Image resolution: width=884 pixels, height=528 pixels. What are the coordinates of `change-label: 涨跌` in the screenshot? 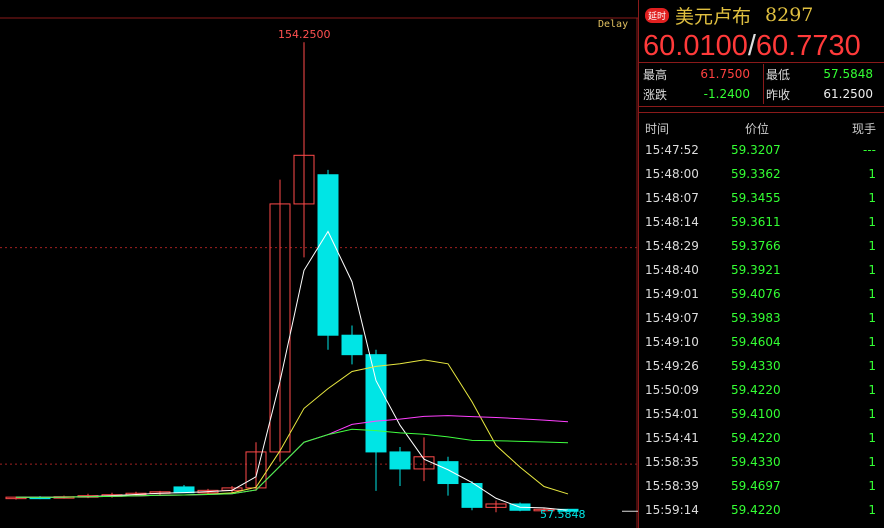 It's located at (655, 94).